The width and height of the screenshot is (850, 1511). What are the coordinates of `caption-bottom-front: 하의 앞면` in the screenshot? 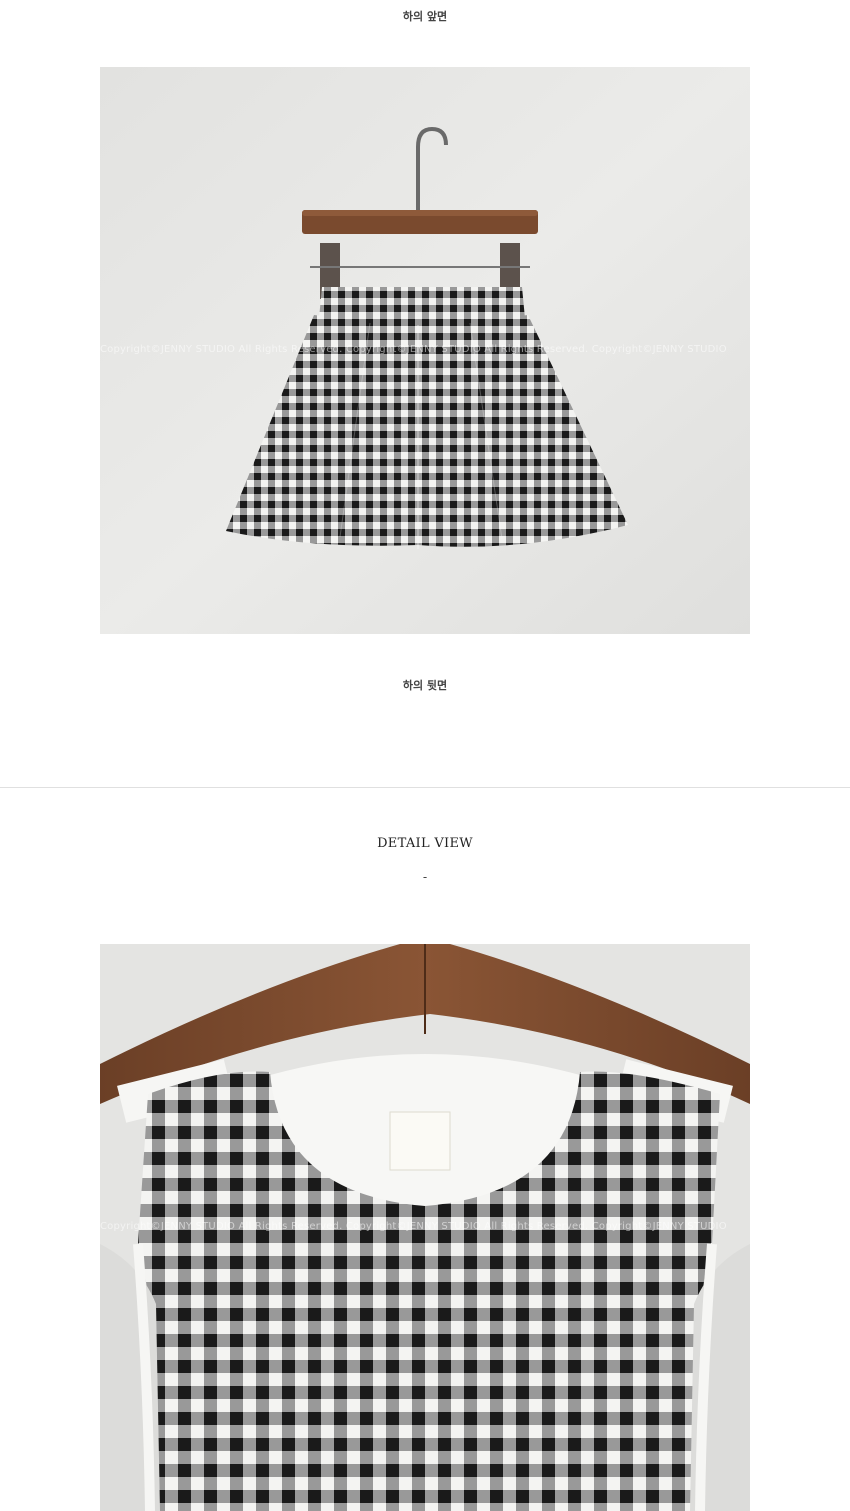 It's located at (425, 16).